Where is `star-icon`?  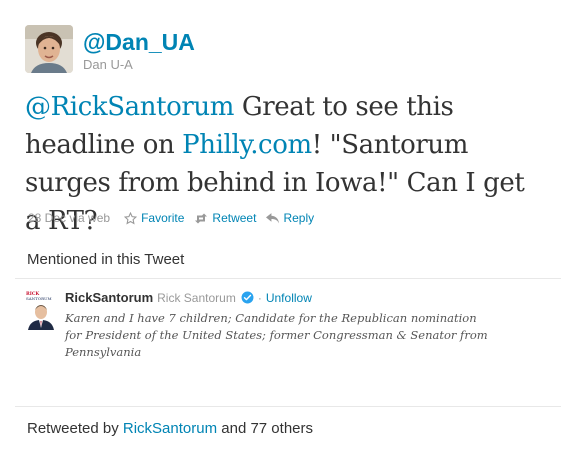
star-icon is located at coordinates (131, 217).